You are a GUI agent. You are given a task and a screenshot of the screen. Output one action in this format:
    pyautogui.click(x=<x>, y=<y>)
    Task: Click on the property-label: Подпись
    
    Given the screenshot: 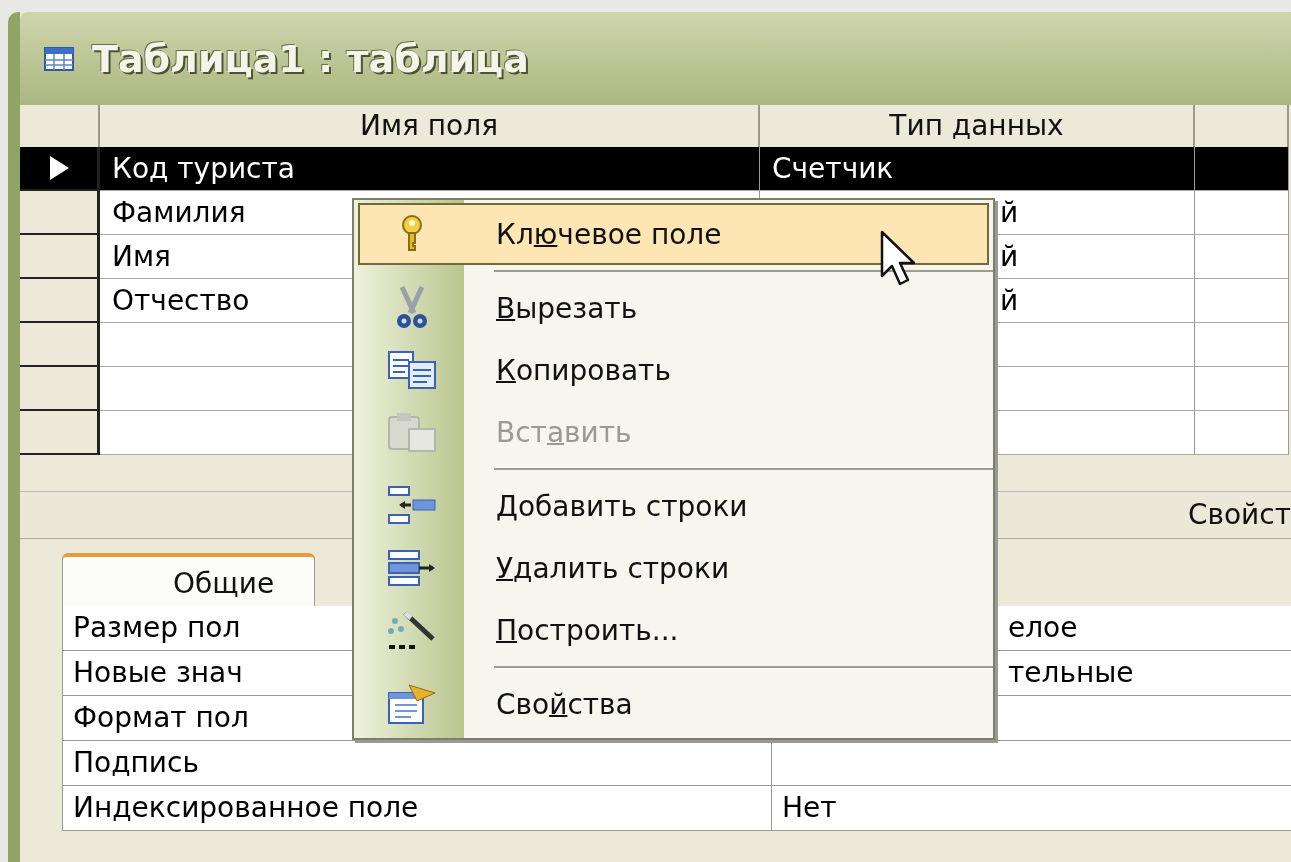 What is the action you would take?
    pyautogui.click(x=135, y=763)
    